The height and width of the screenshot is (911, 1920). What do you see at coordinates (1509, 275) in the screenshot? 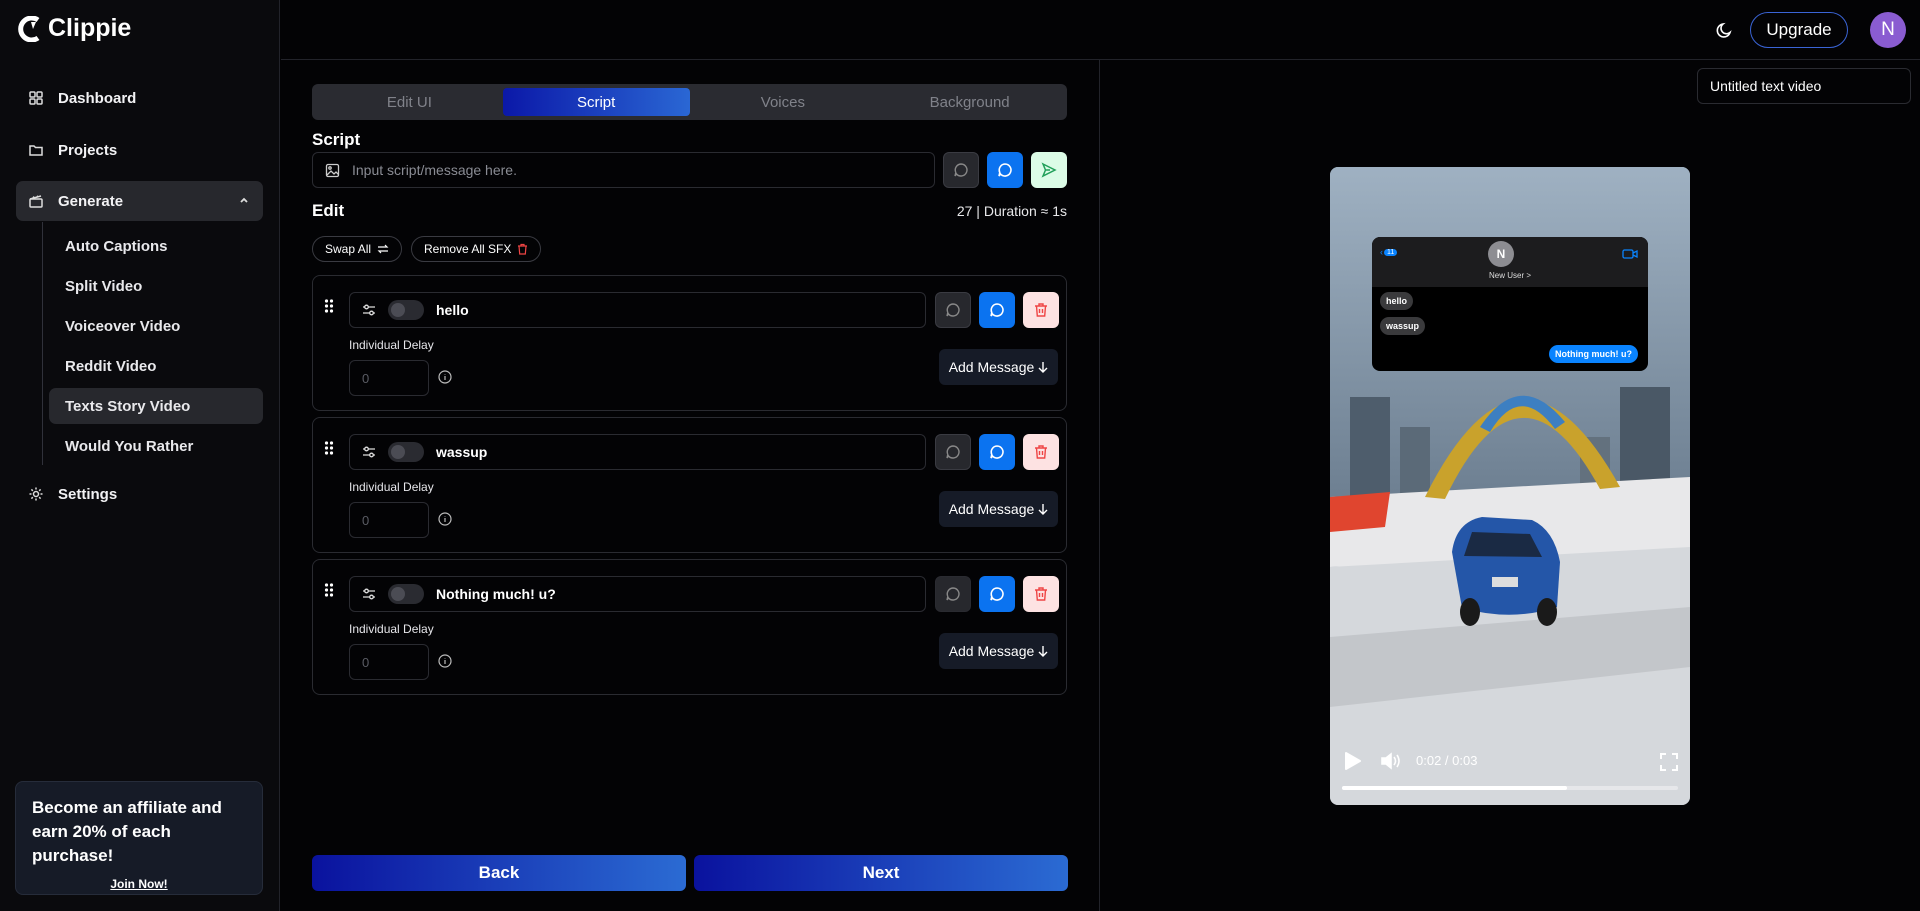
I see `chat-contact-name: New User >` at bounding box center [1509, 275].